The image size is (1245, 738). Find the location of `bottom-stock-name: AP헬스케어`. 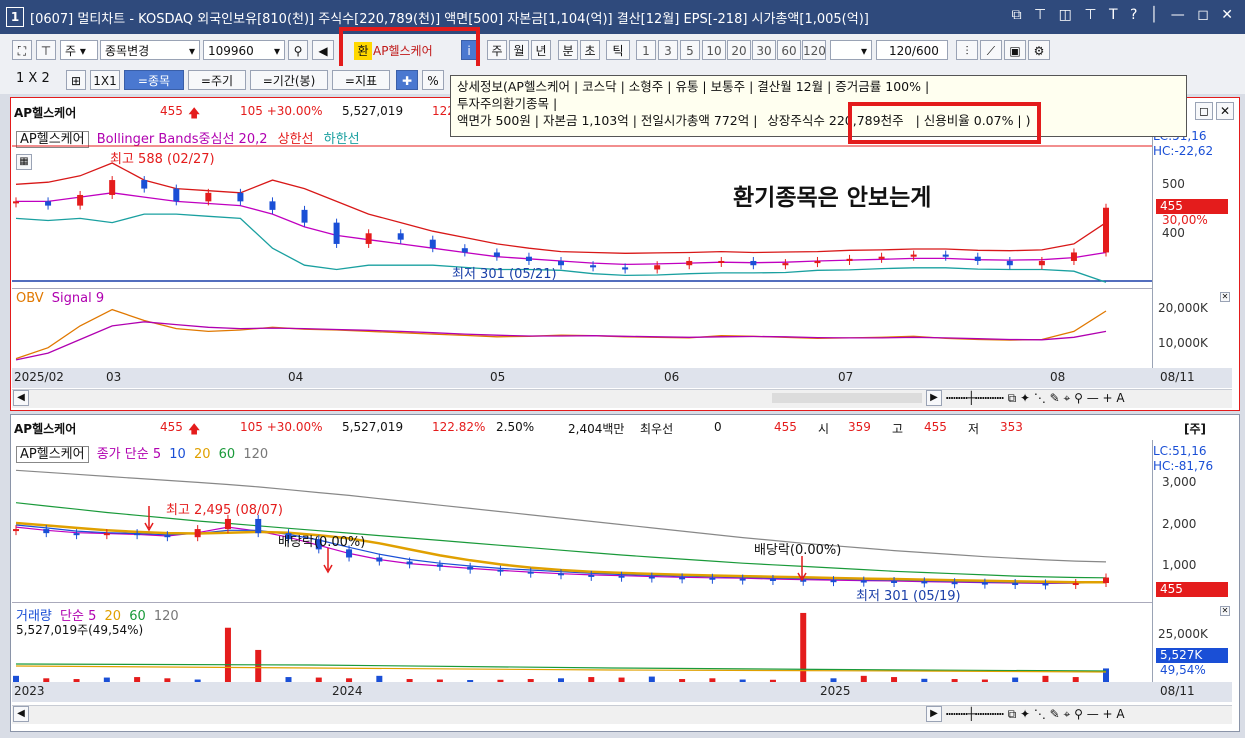

bottom-stock-name: AP헬스케어 is located at coordinates (45, 429).